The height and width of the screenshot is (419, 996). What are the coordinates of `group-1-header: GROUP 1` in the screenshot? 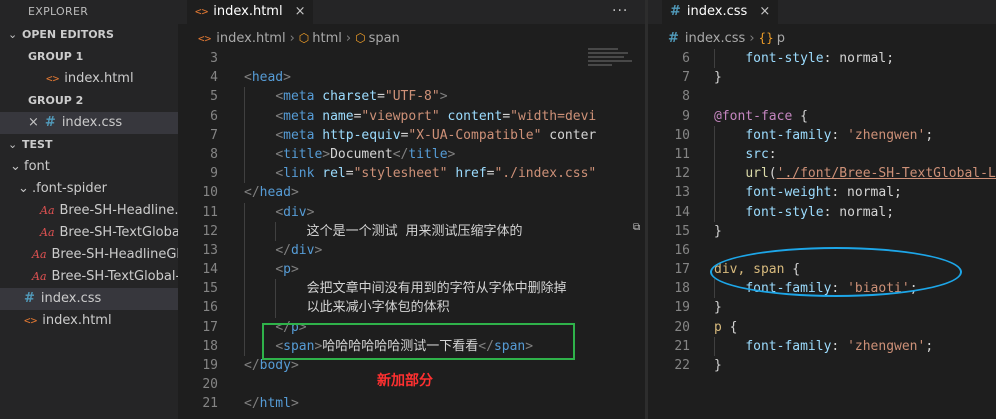 It's located at (89, 57).